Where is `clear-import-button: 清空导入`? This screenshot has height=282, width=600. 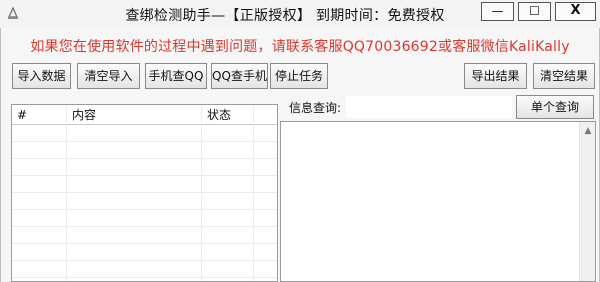
clear-import-button: 清空导入 is located at coordinates (108, 76).